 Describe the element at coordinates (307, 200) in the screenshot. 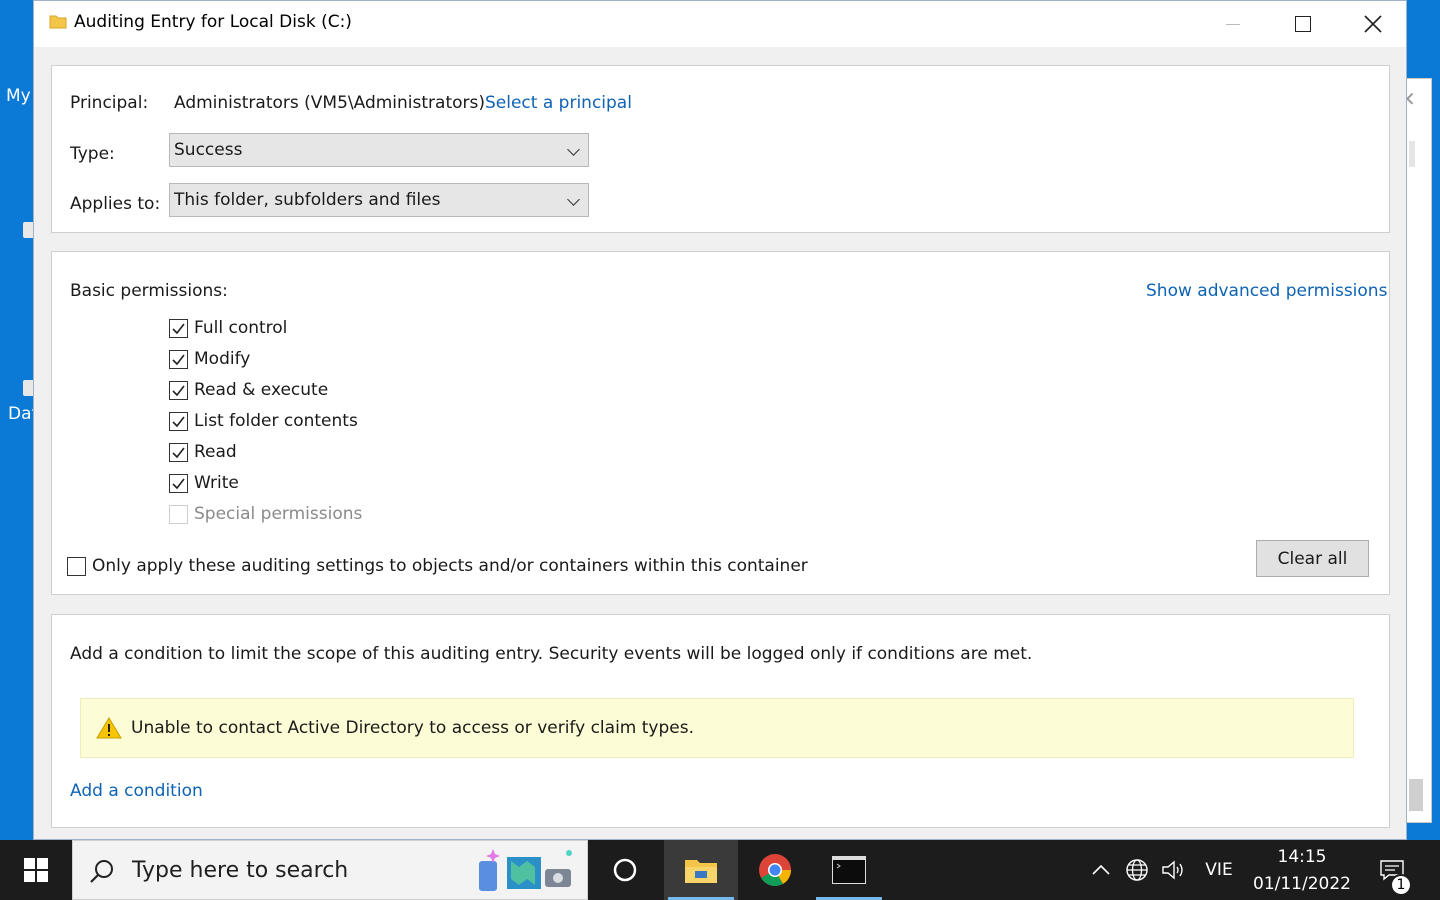

I see `applies-to-dropdown-value: This folder, subfolders and files` at that location.